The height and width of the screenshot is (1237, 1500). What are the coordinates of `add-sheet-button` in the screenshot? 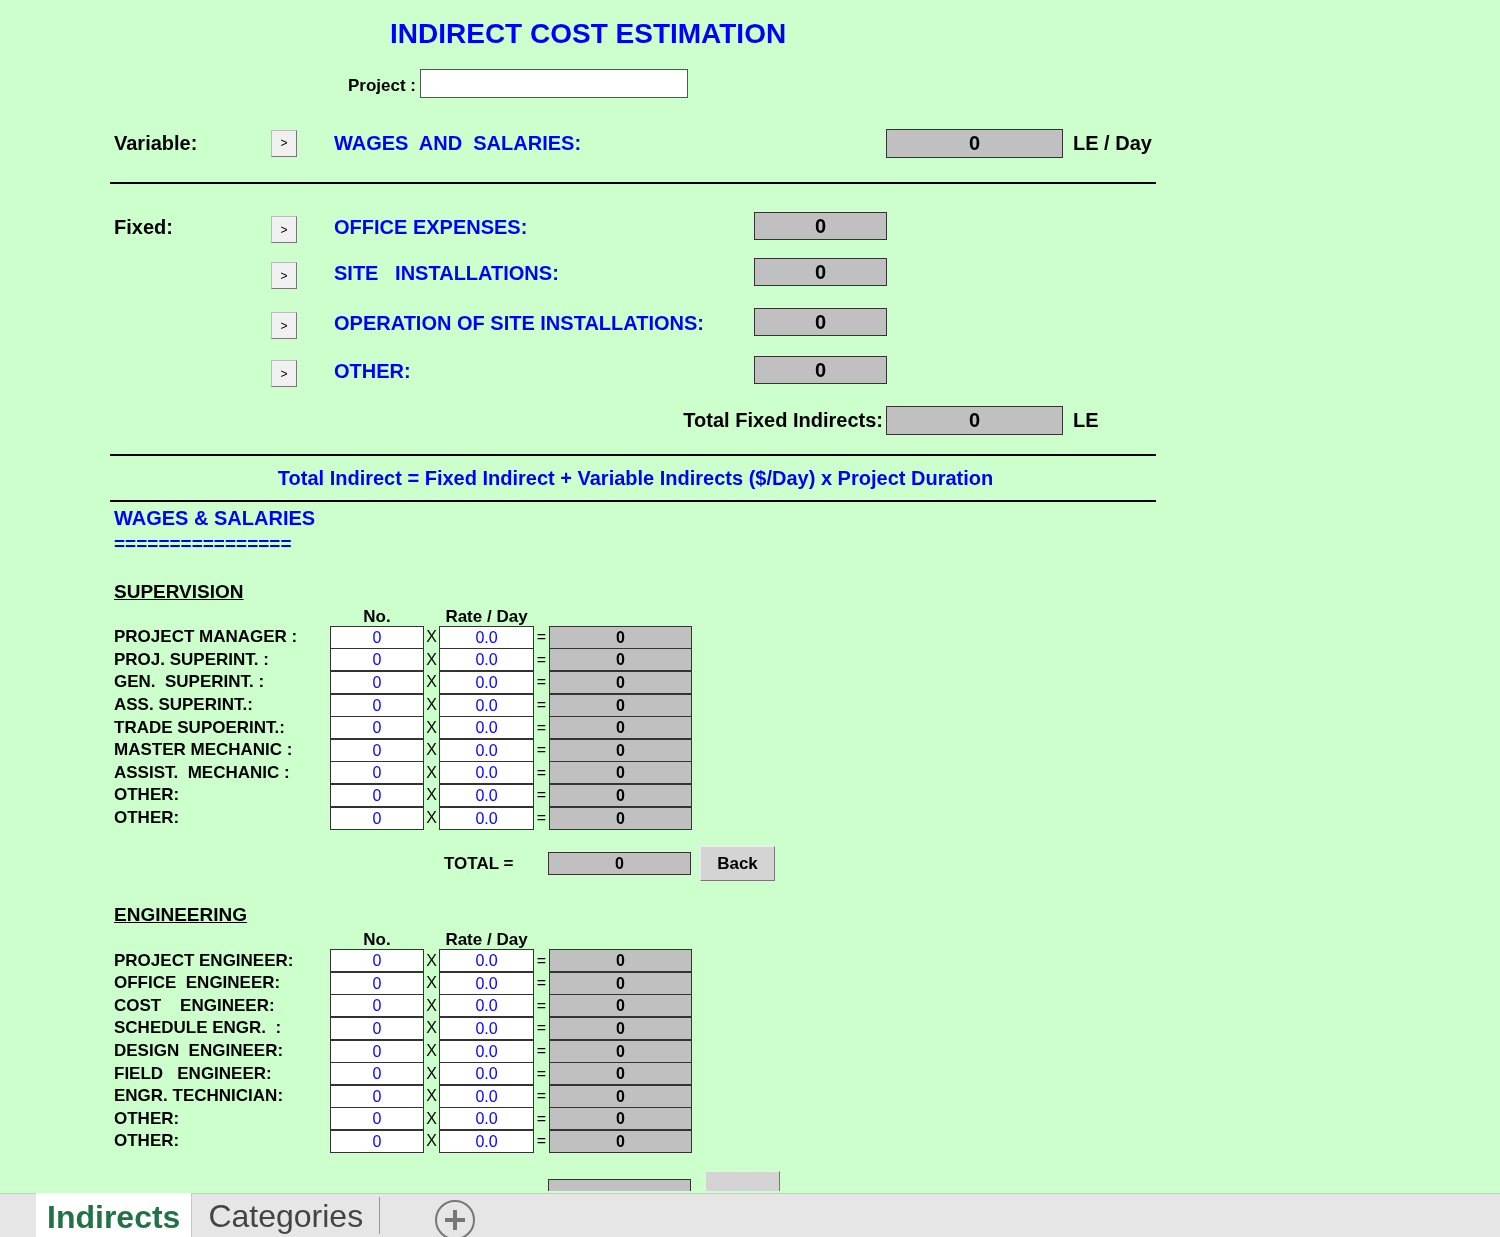 It's located at (455, 1218).